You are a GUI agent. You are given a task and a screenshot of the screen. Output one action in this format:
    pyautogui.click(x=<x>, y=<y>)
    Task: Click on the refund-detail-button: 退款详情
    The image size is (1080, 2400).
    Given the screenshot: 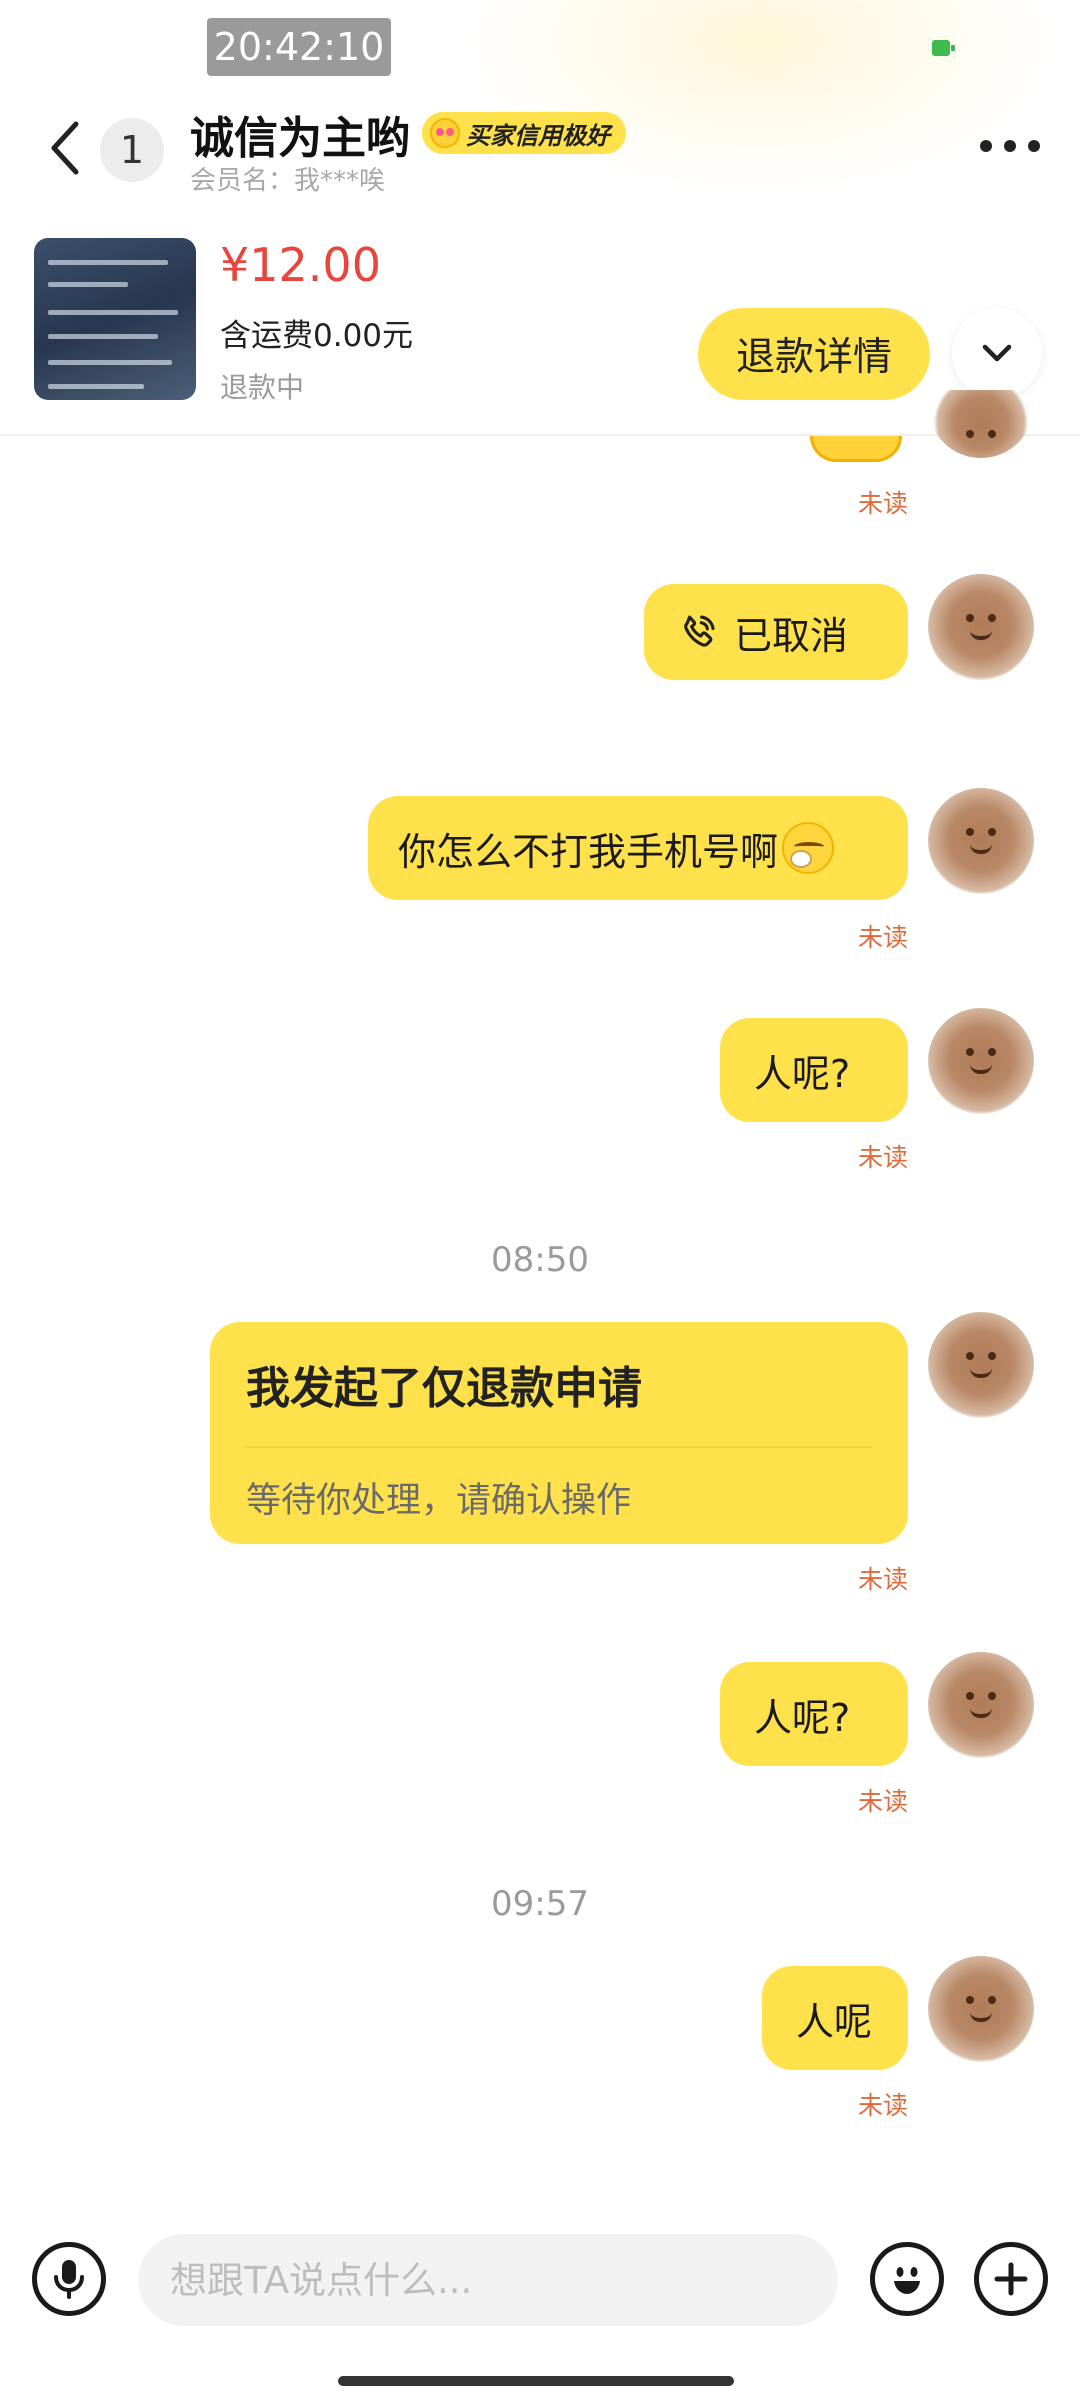 What is the action you would take?
    pyautogui.click(x=814, y=354)
    